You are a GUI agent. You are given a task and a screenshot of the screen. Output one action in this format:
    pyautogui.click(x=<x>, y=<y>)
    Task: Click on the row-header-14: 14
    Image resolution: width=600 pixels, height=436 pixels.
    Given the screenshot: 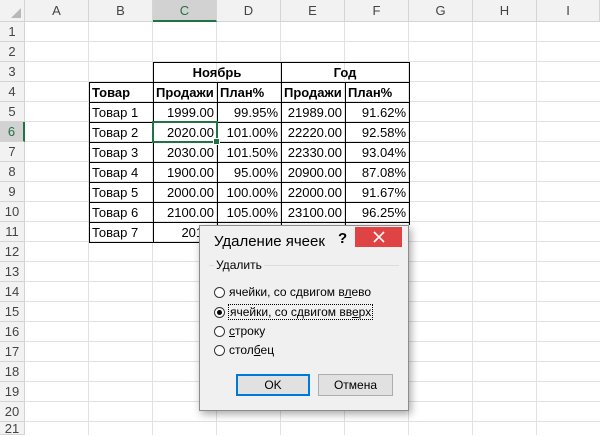 What is the action you would take?
    pyautogui.click(x=12, y=292)
    